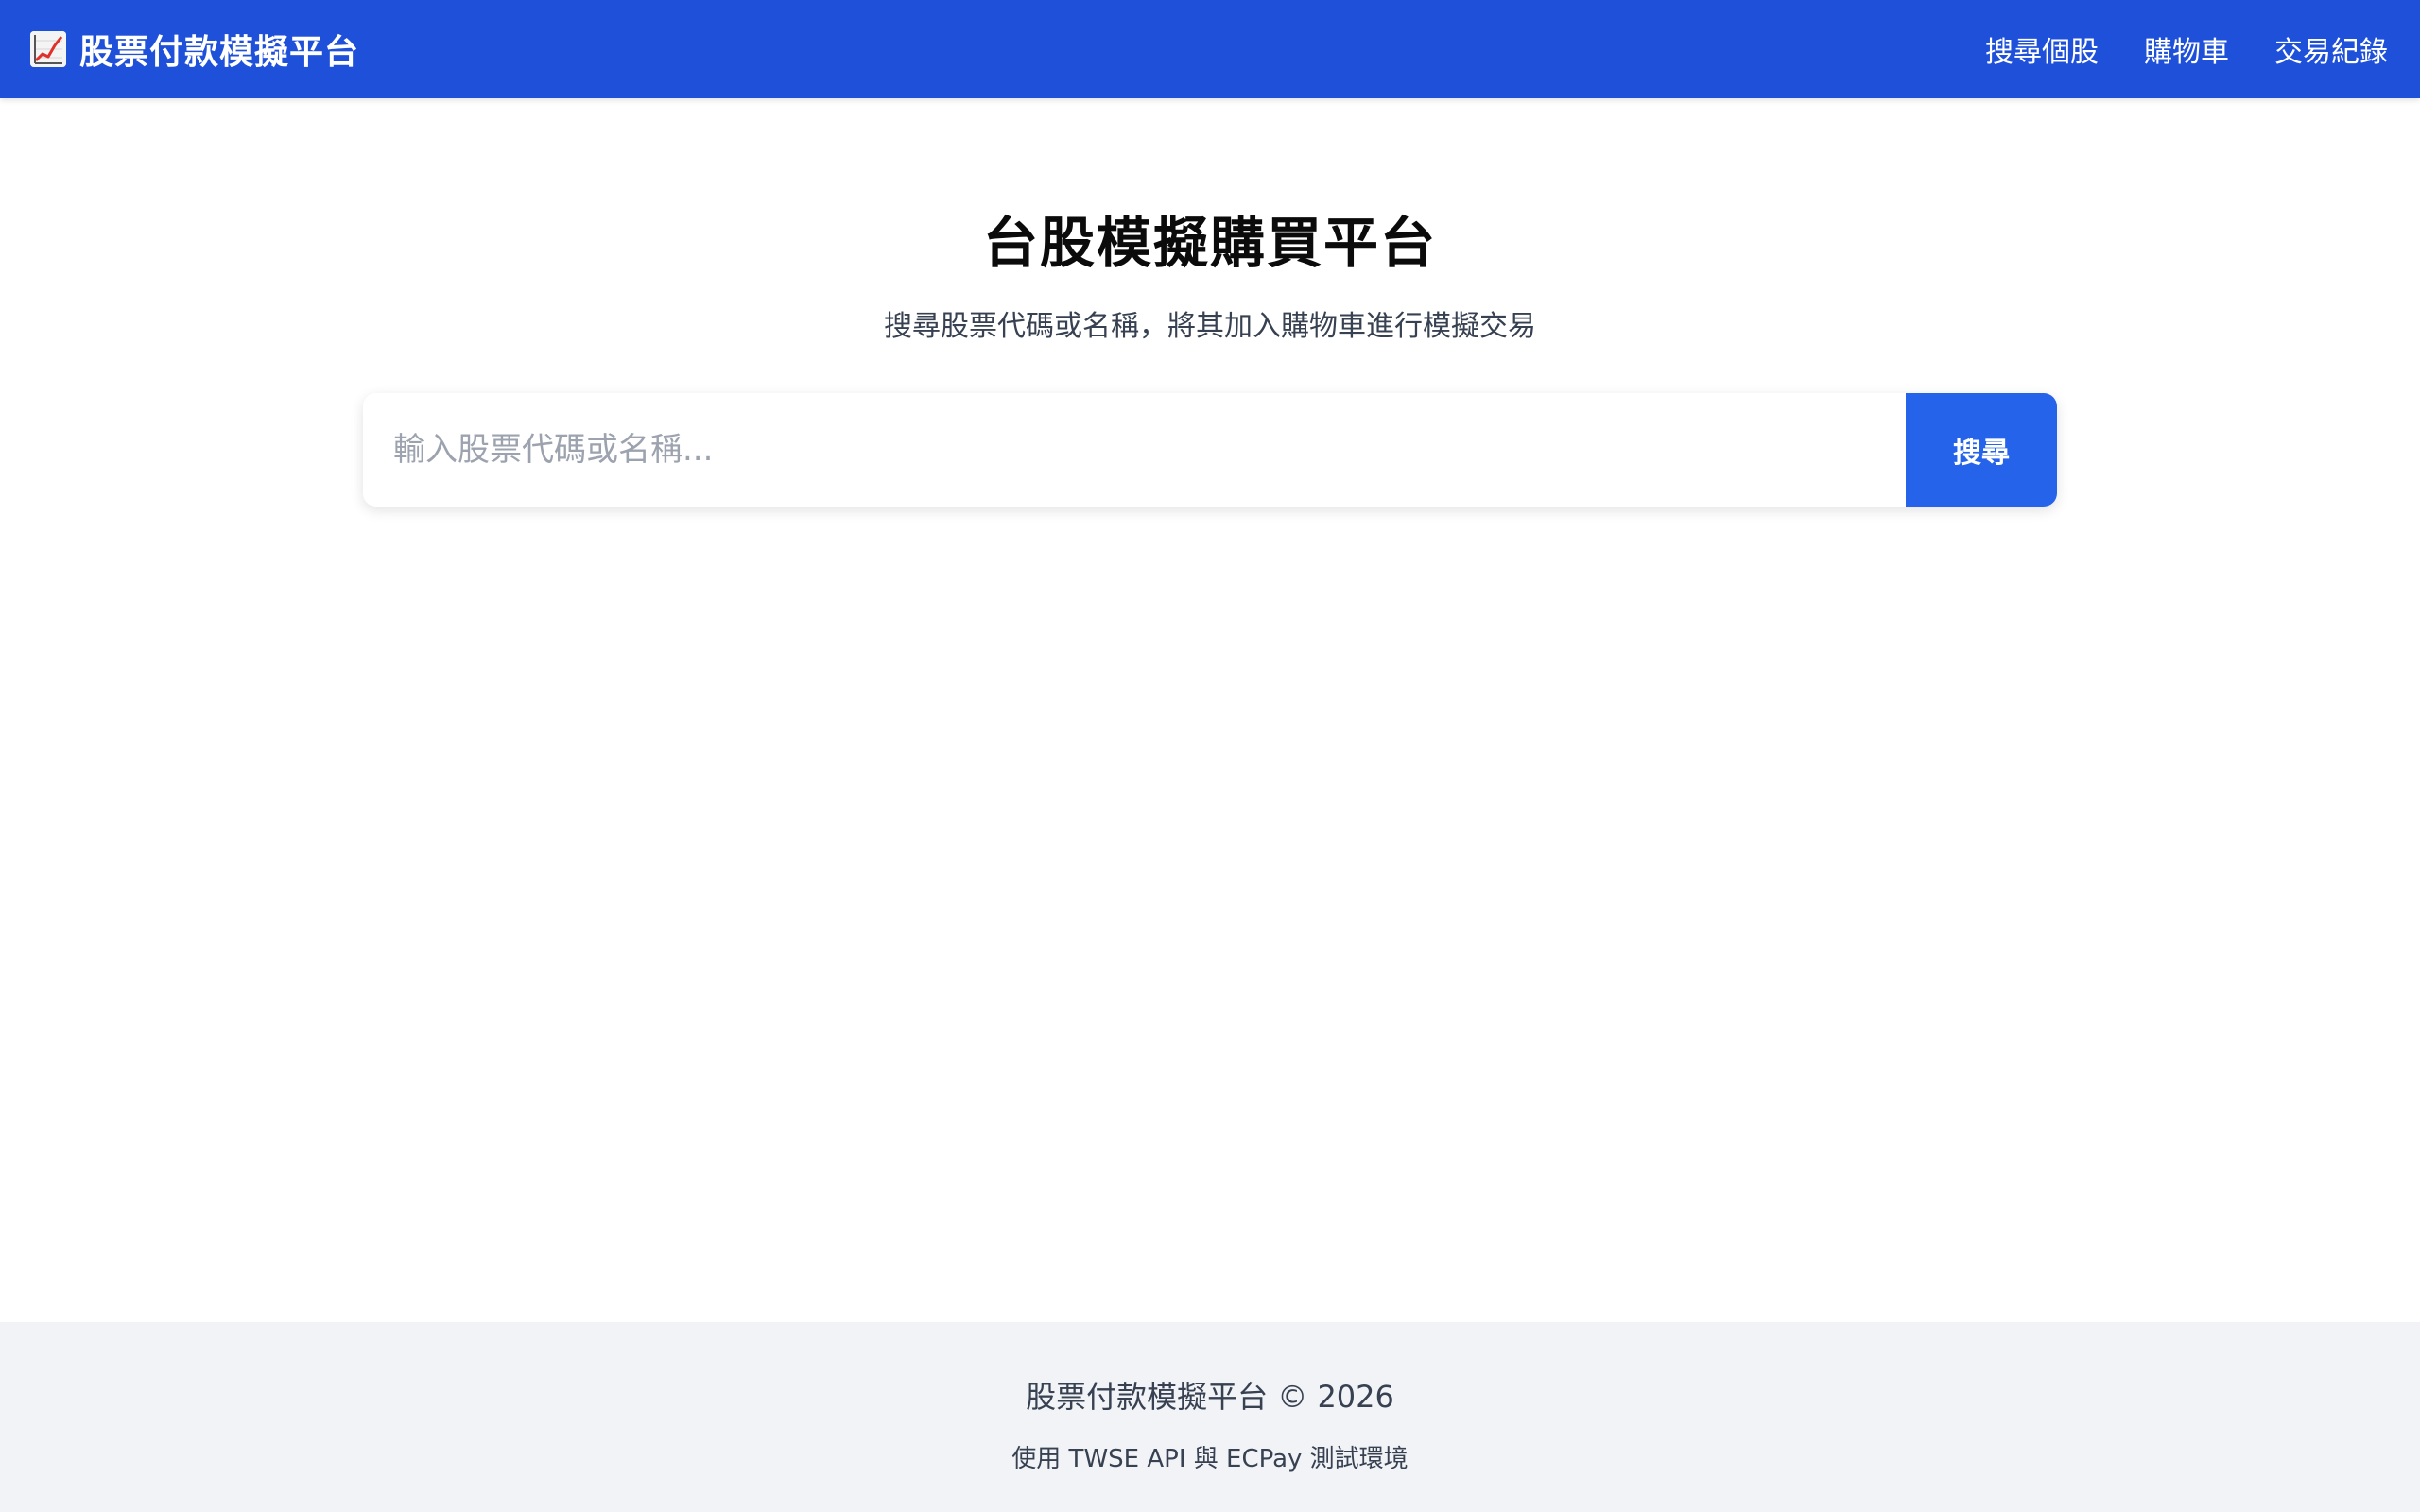 The image size is (2420, 1512). Describe the element at coordinates (48, 49) in the screenshot. I see `chart-increasing-icon` at that location.